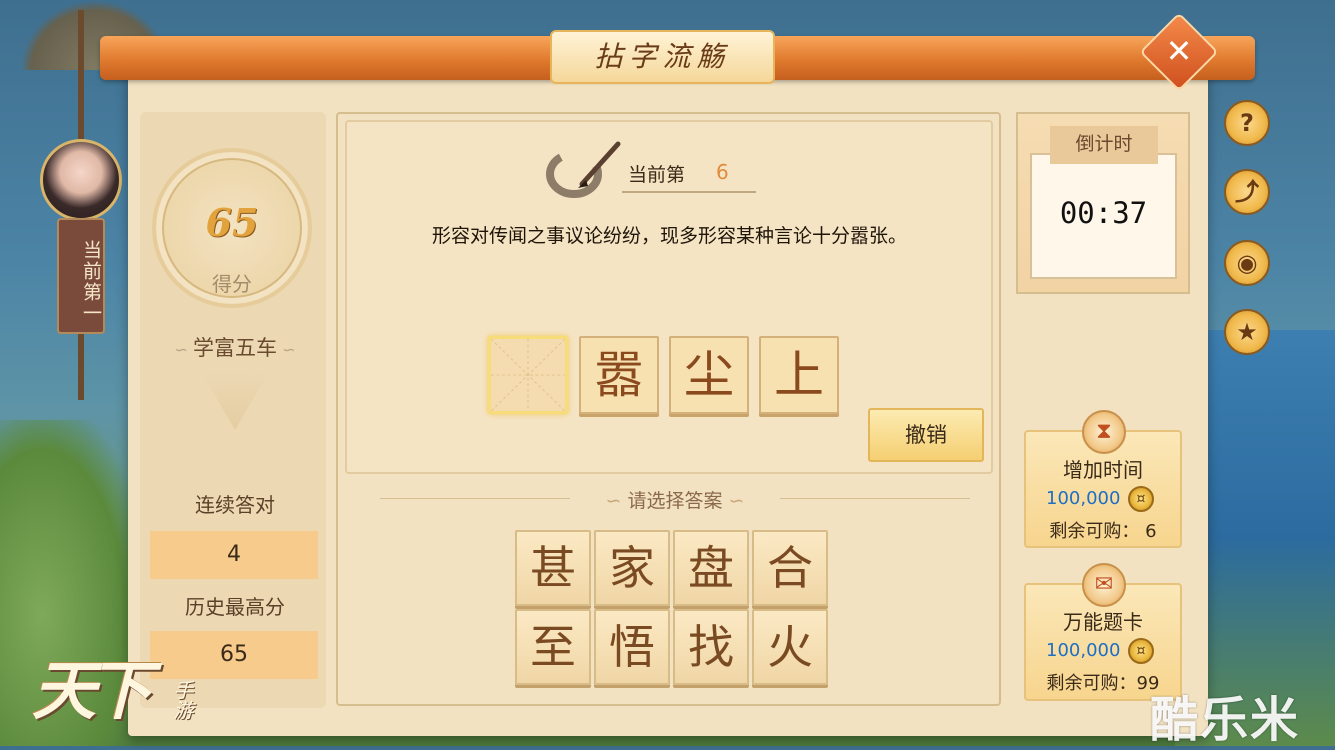 The width and height of the screenshot is (1335, 750). I want to click on streak-value: 4, so click(234, 555).